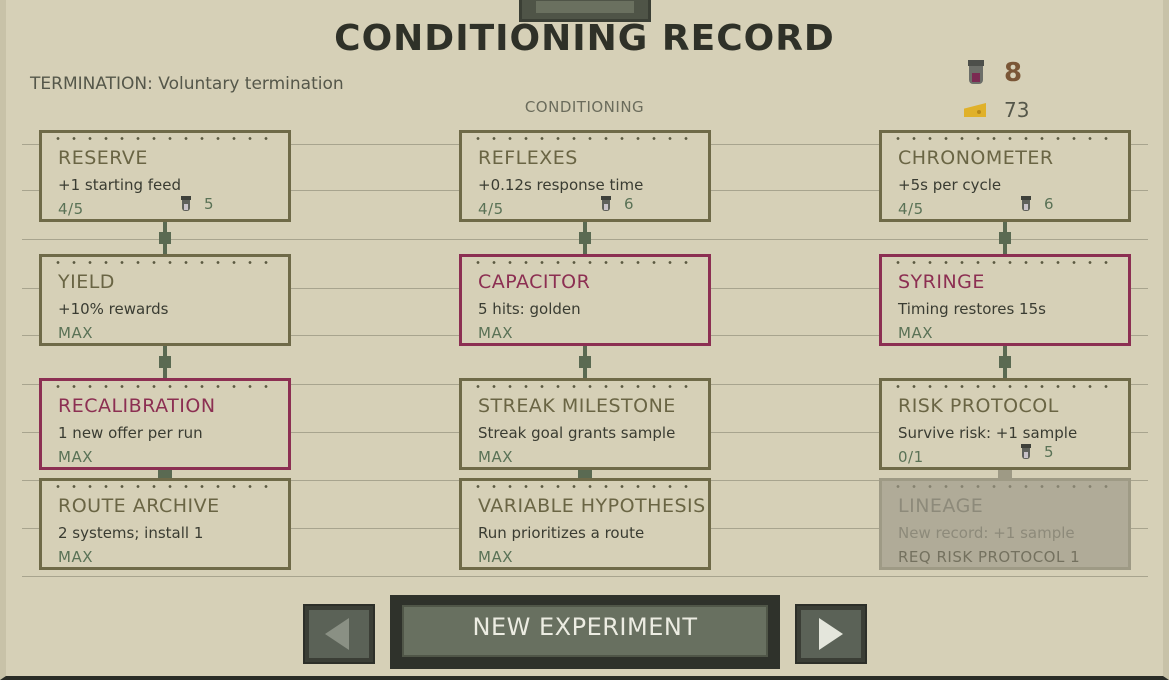 The height and width of the screenshot is (680, 1169). I want to click on upgrade-card-recalibration: RECALIBRATION 1 new offer per run MAX, so click(165, 424).